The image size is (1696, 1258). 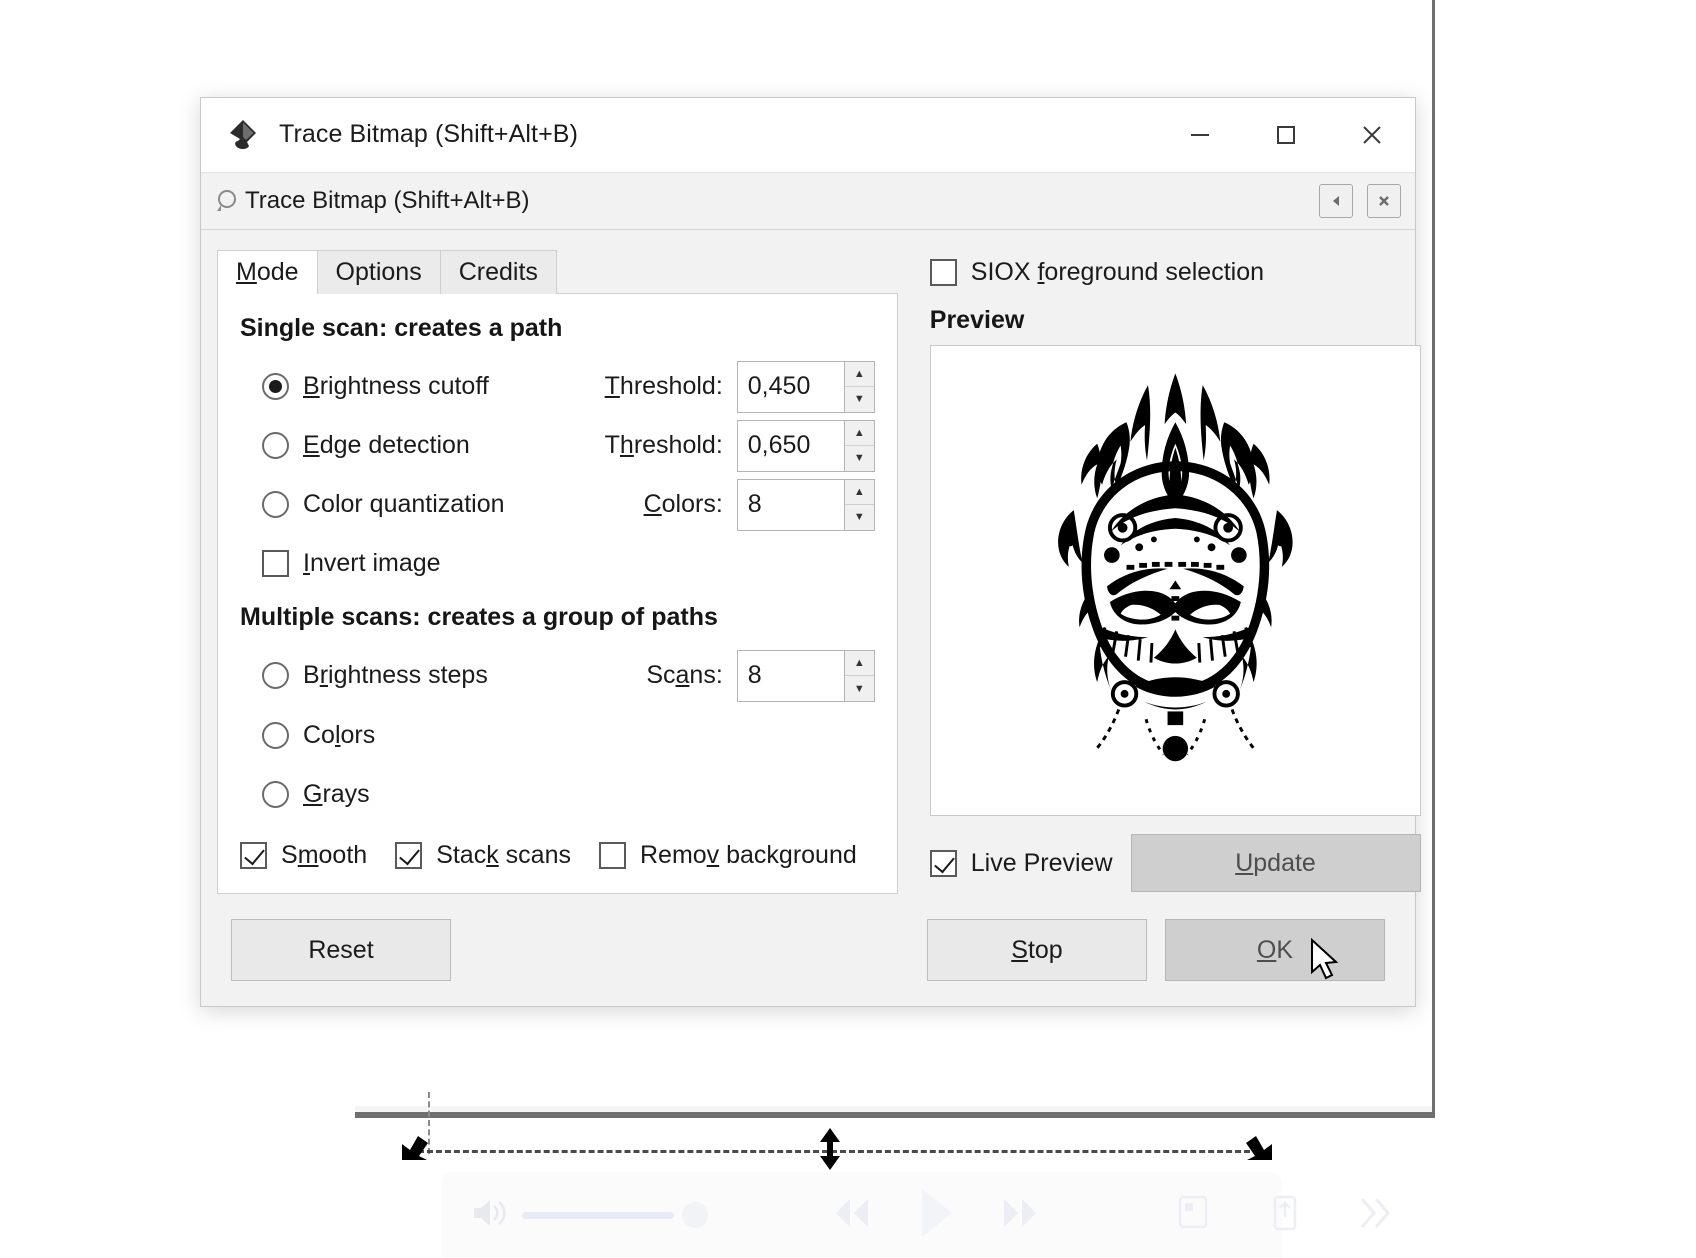 I want to click on radio-brightness-steps-indicator, so click(x=275, y=676).